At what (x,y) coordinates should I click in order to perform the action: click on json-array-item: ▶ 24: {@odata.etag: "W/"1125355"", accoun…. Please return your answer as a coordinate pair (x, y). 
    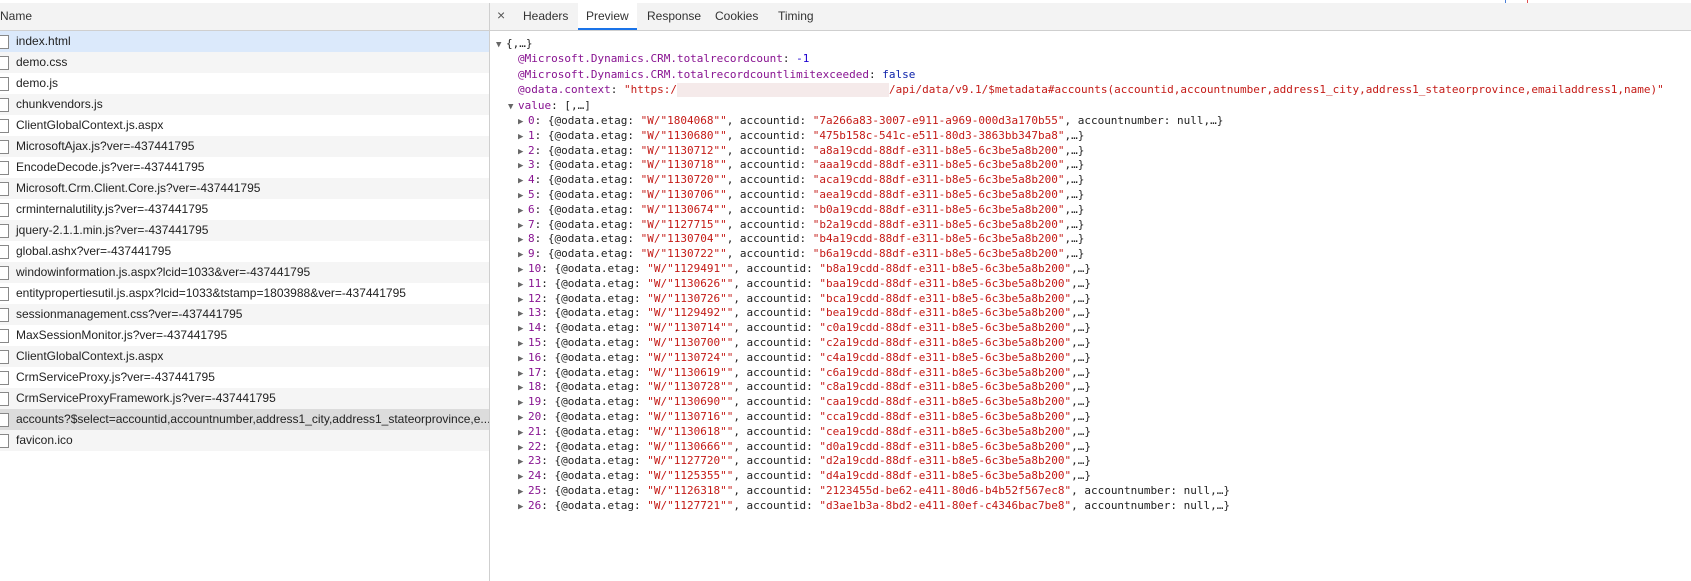
    Looking at the image, I should click on (804, 476).